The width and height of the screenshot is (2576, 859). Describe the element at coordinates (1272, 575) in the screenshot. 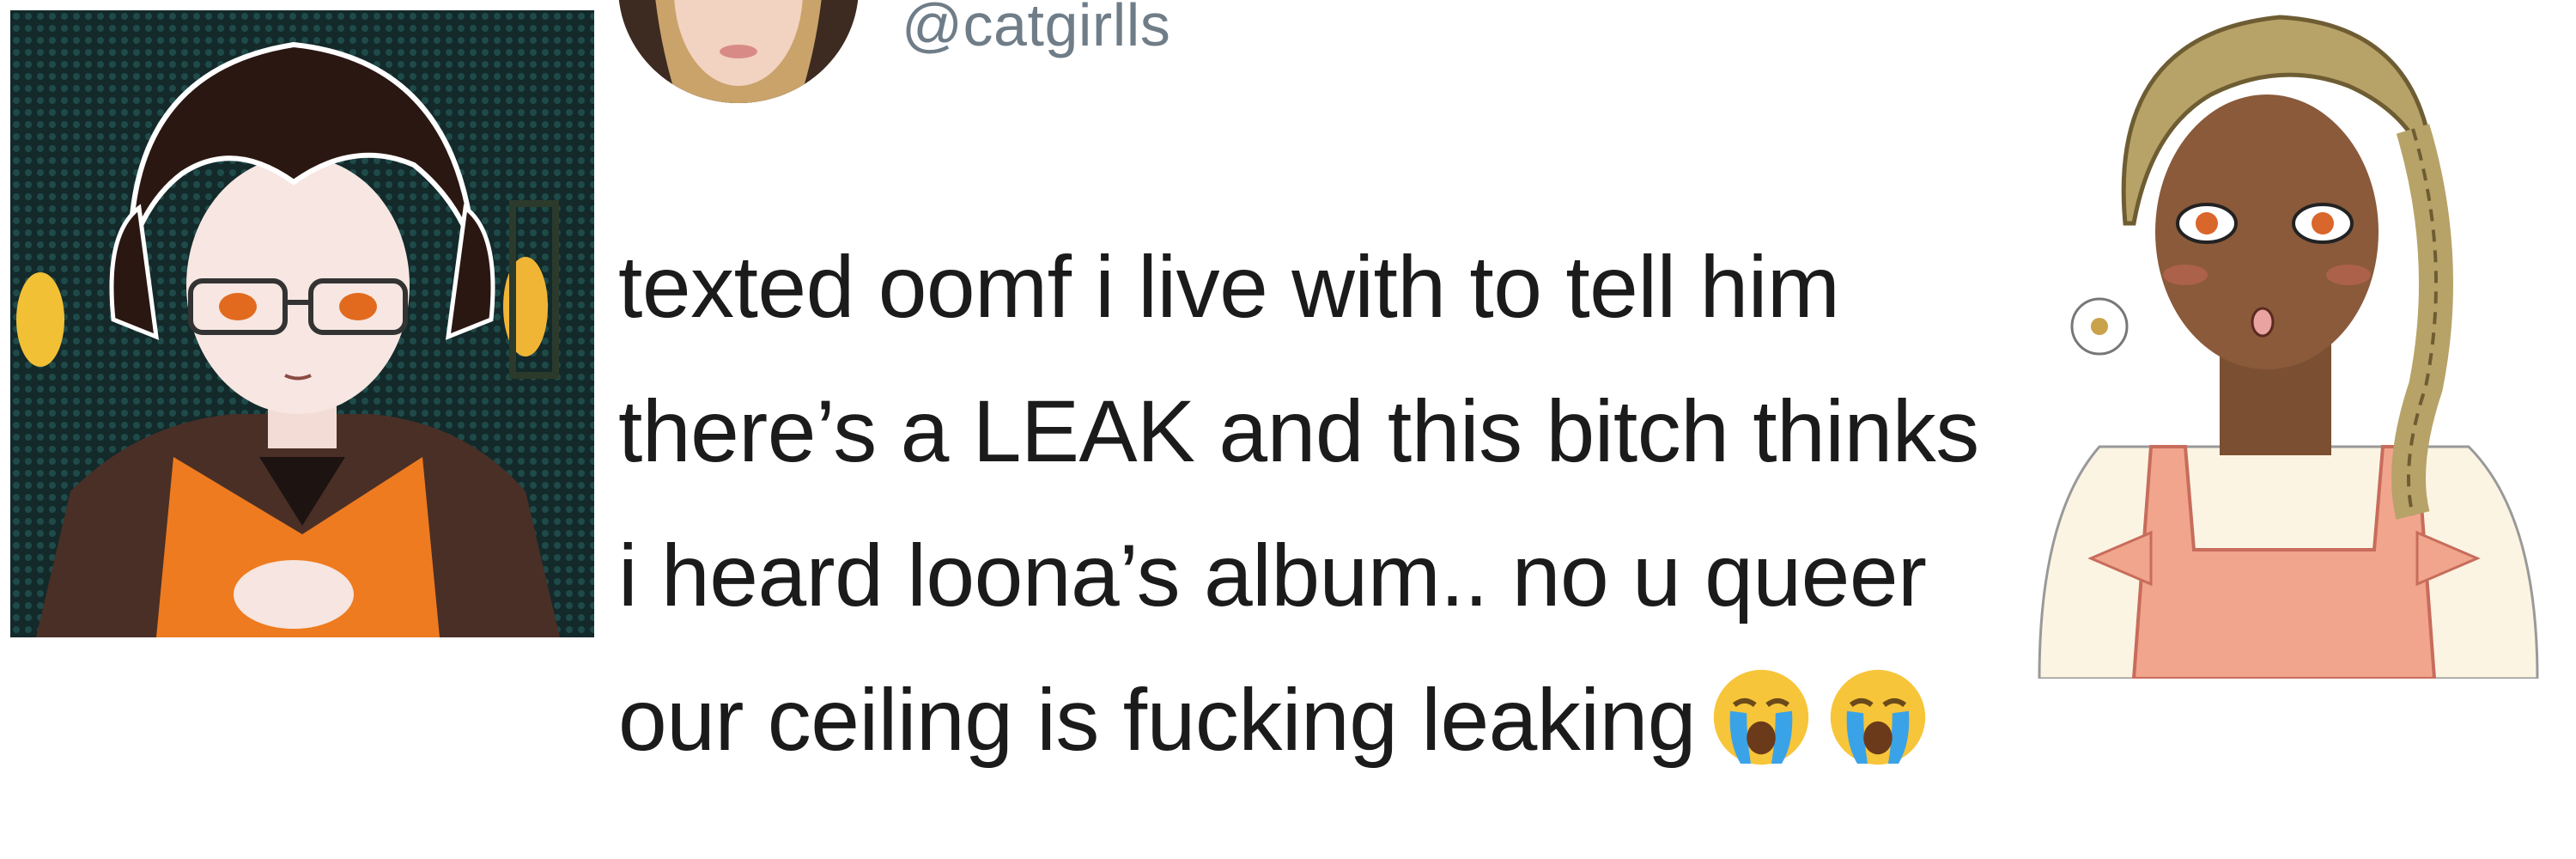

I see `tweet-line-3: i heard loona’s album.. no u queer` at that location.